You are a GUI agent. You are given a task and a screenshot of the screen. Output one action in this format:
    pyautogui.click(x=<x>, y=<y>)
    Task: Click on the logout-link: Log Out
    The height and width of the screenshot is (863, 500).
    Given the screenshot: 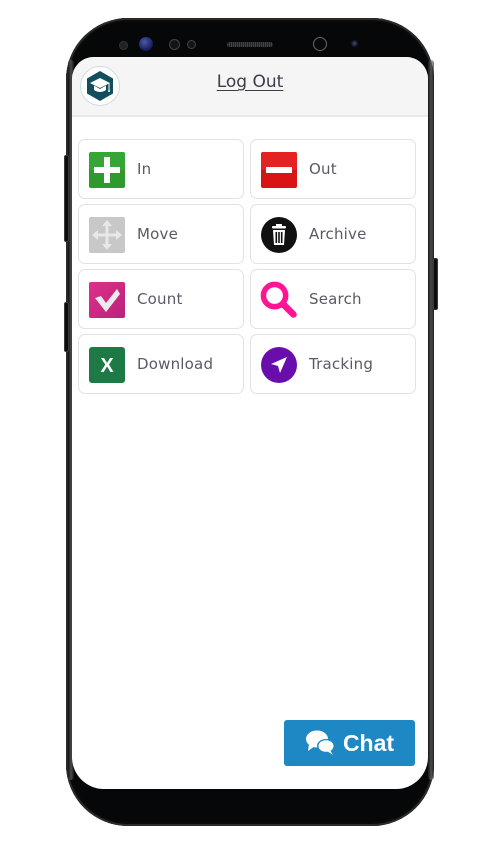 What is the action you would take?
    pyautogui.click(x=250, y=82)
    